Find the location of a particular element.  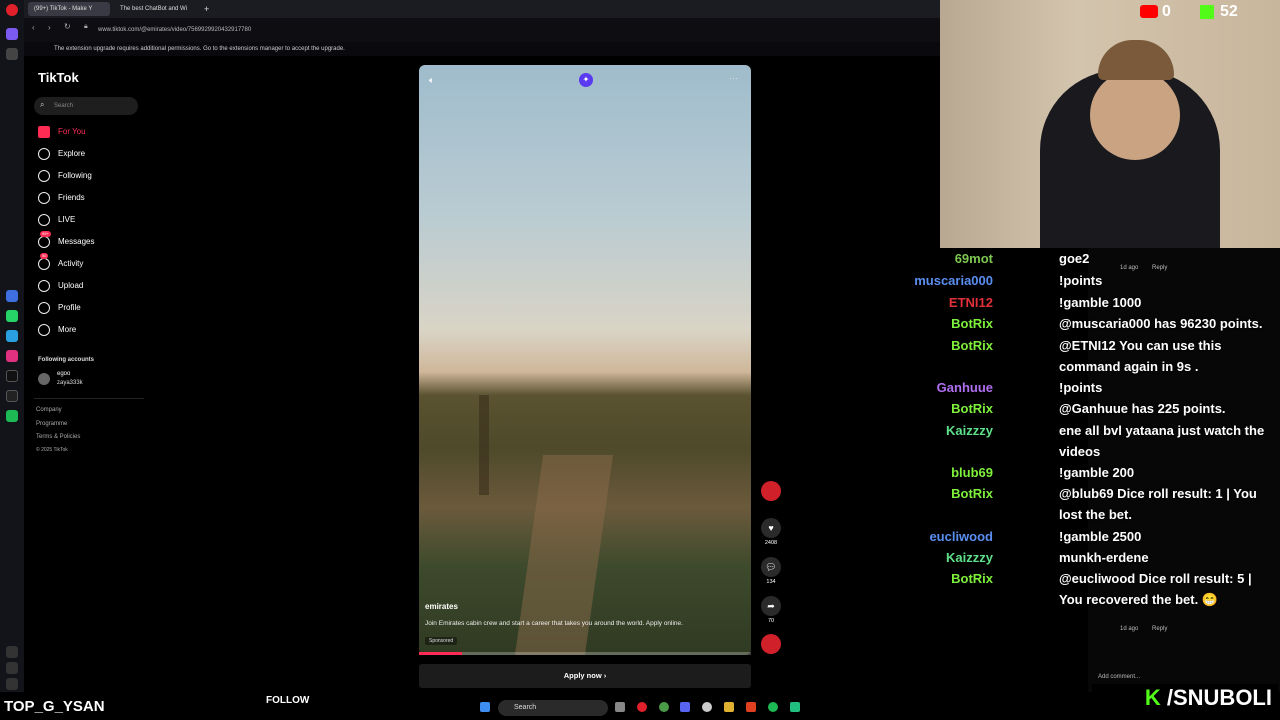

chat-username: blub69 is located at coordinates (972, 472).